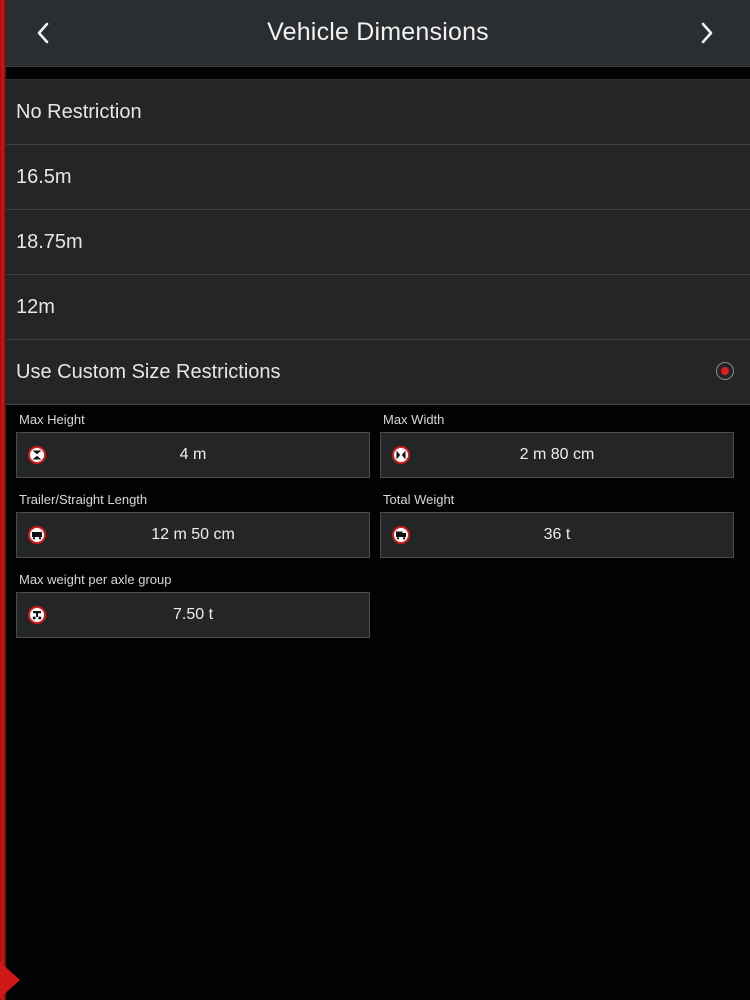 The height and width of the screenshot is (1000, 750). I want to click on max-length-sign-icon, so click(37, 535).